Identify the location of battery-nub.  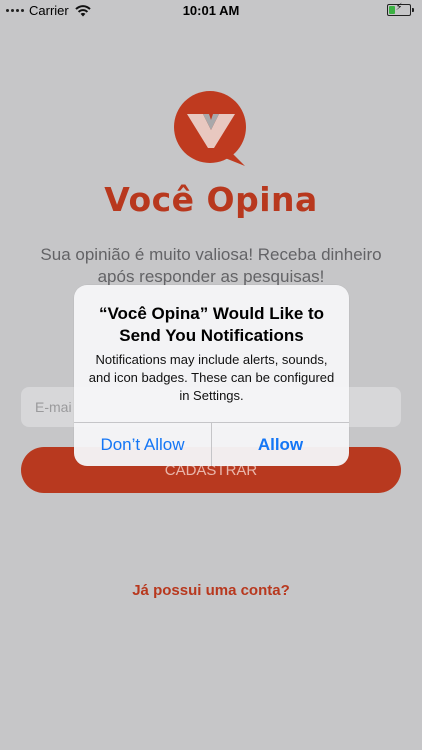
(413, 10).